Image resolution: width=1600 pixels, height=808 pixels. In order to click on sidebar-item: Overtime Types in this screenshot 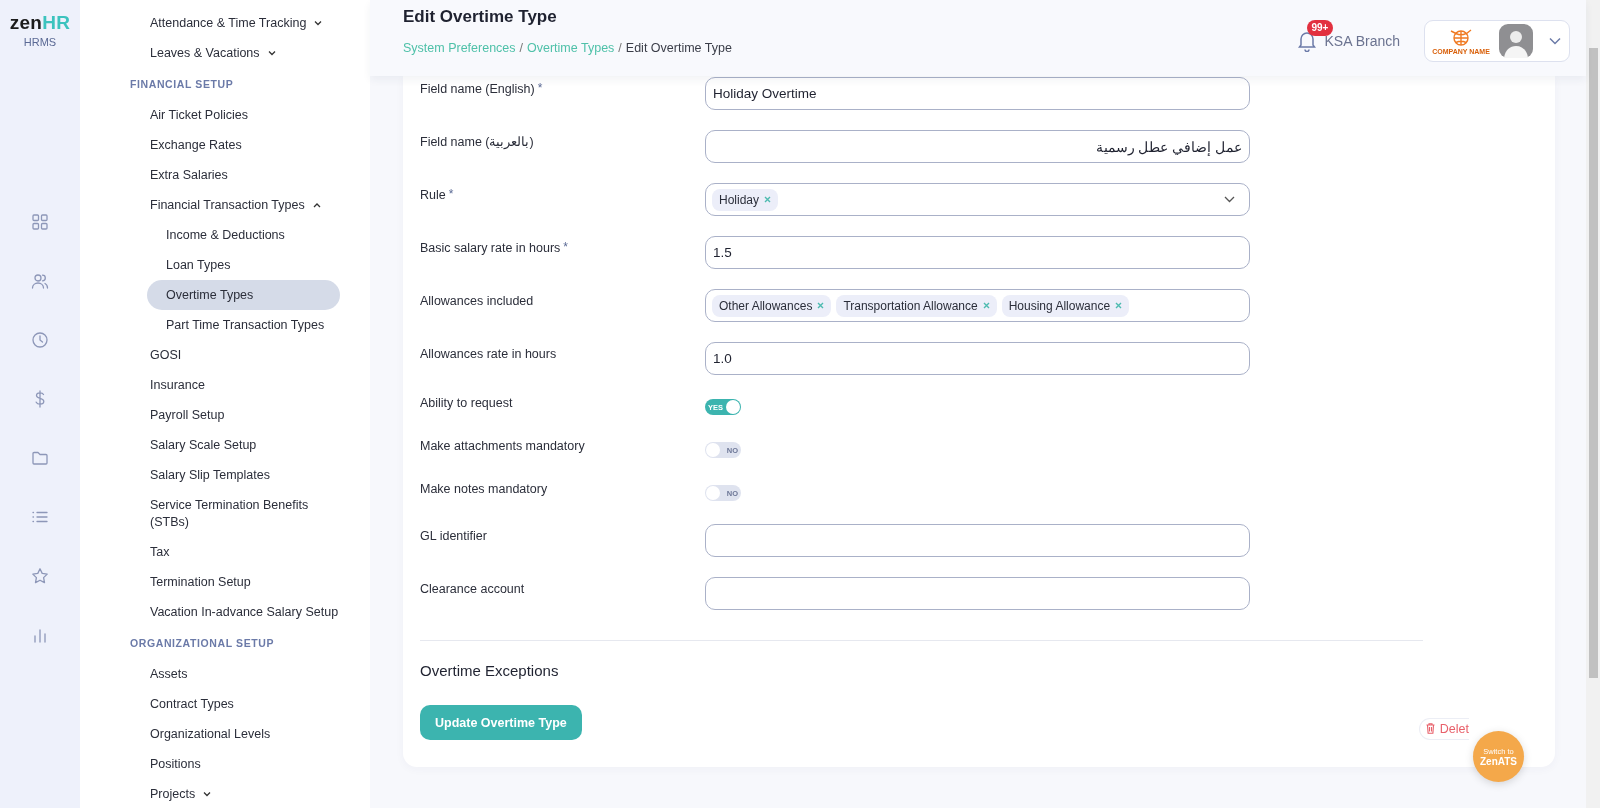, I will do `click(243, 295)`.